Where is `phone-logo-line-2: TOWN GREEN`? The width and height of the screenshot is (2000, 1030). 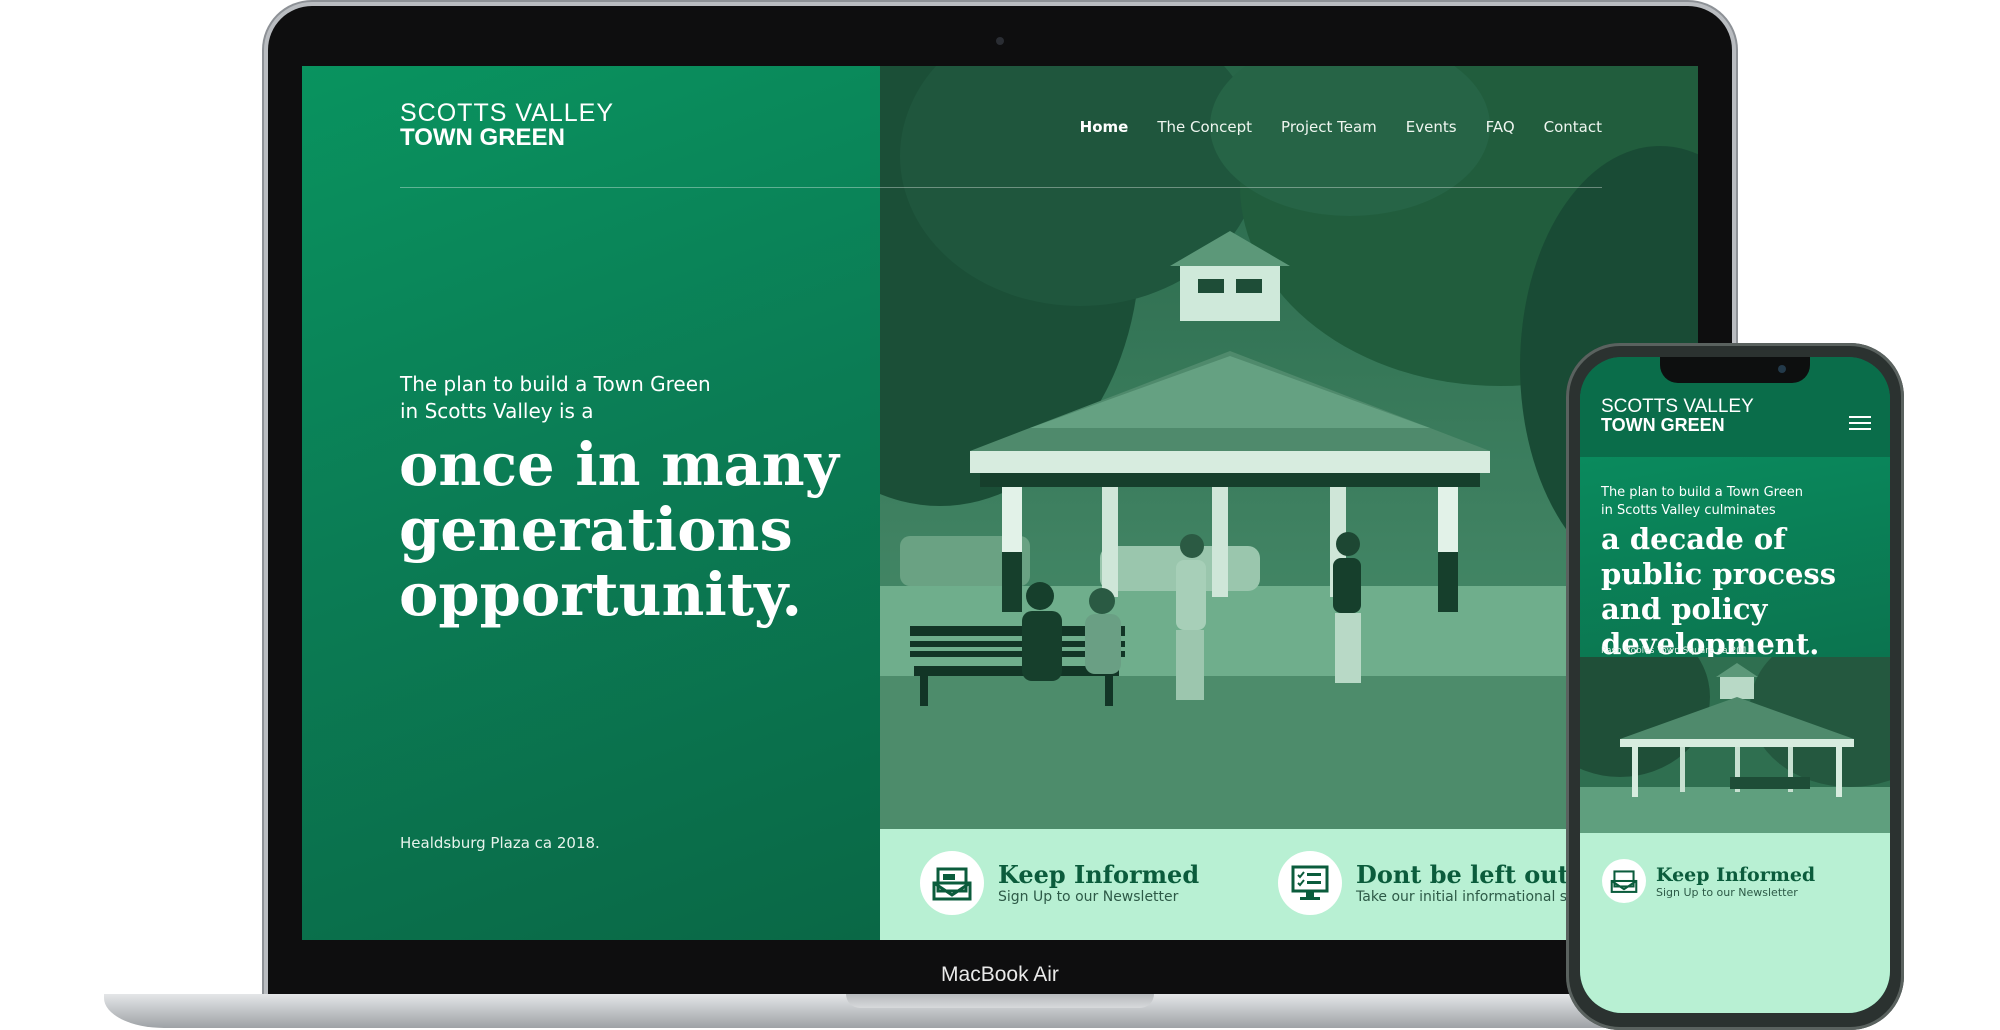
phone-logo-line-2: TOWN GREEN is located at coordinates (1663, 425).